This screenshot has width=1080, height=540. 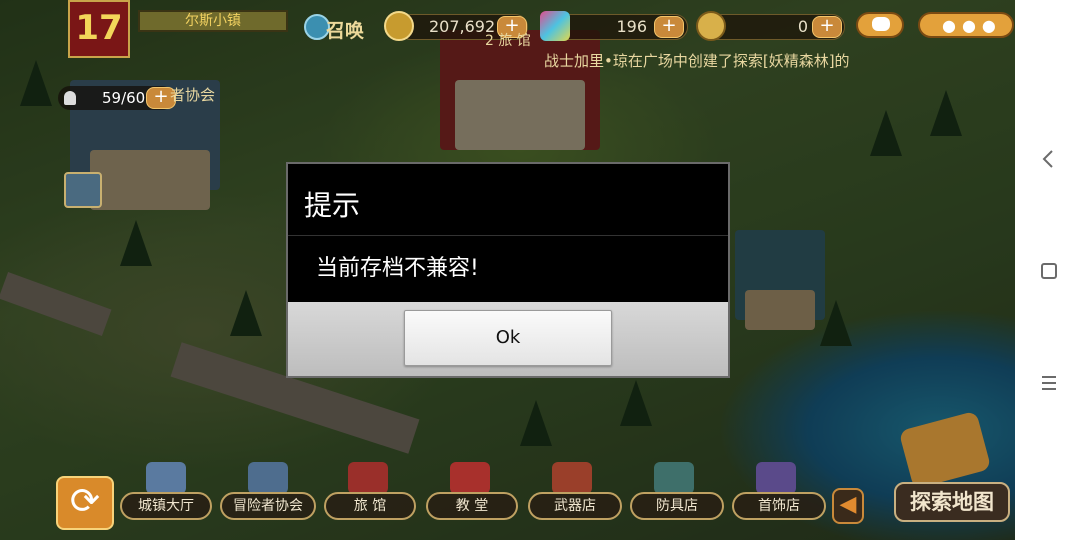 I want to click on arrow-left-icon: ◀, so click(x=848, y=504).